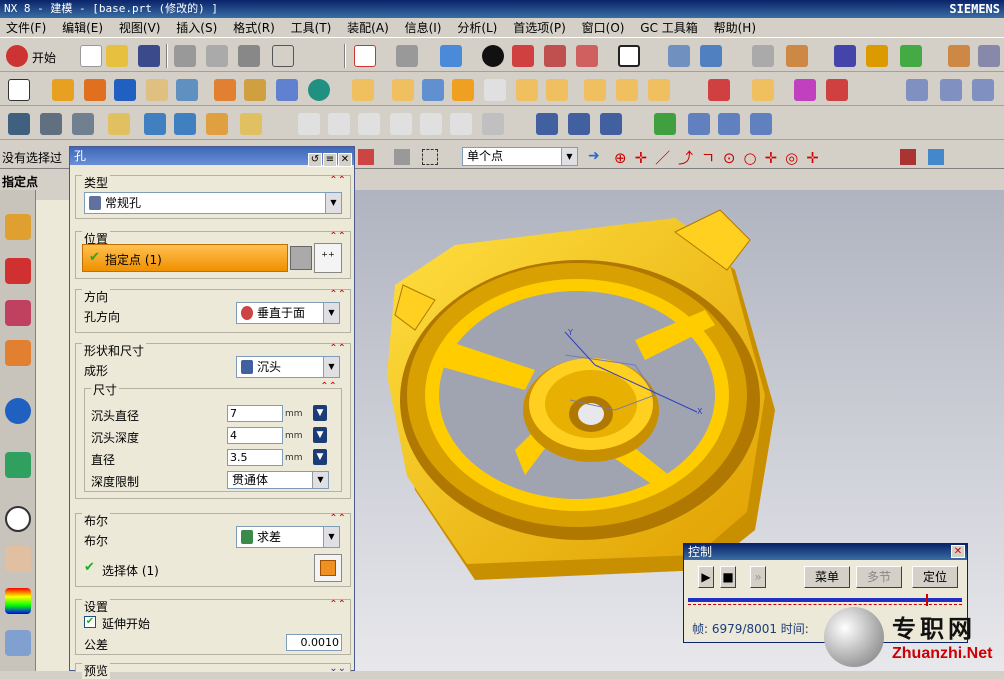 The height and width of the screenshot is (679, 1004). I want to click on menu-analysis: 分析(L), so click(477, 28).